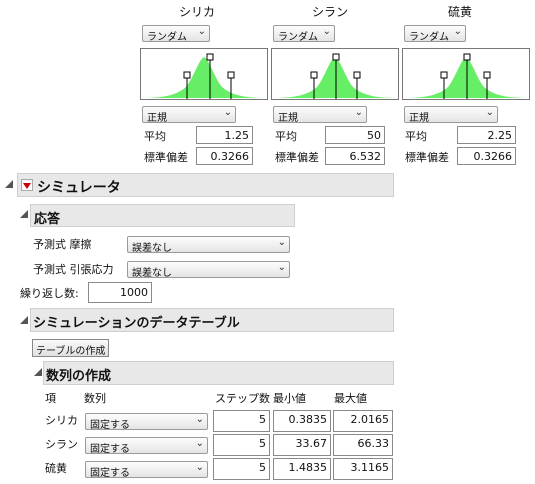 The width and height of the screenshot is (535, 484). Describe the element at coordinates (120, 292) in the screenshot. I see `replications-field: 1000` at that location.